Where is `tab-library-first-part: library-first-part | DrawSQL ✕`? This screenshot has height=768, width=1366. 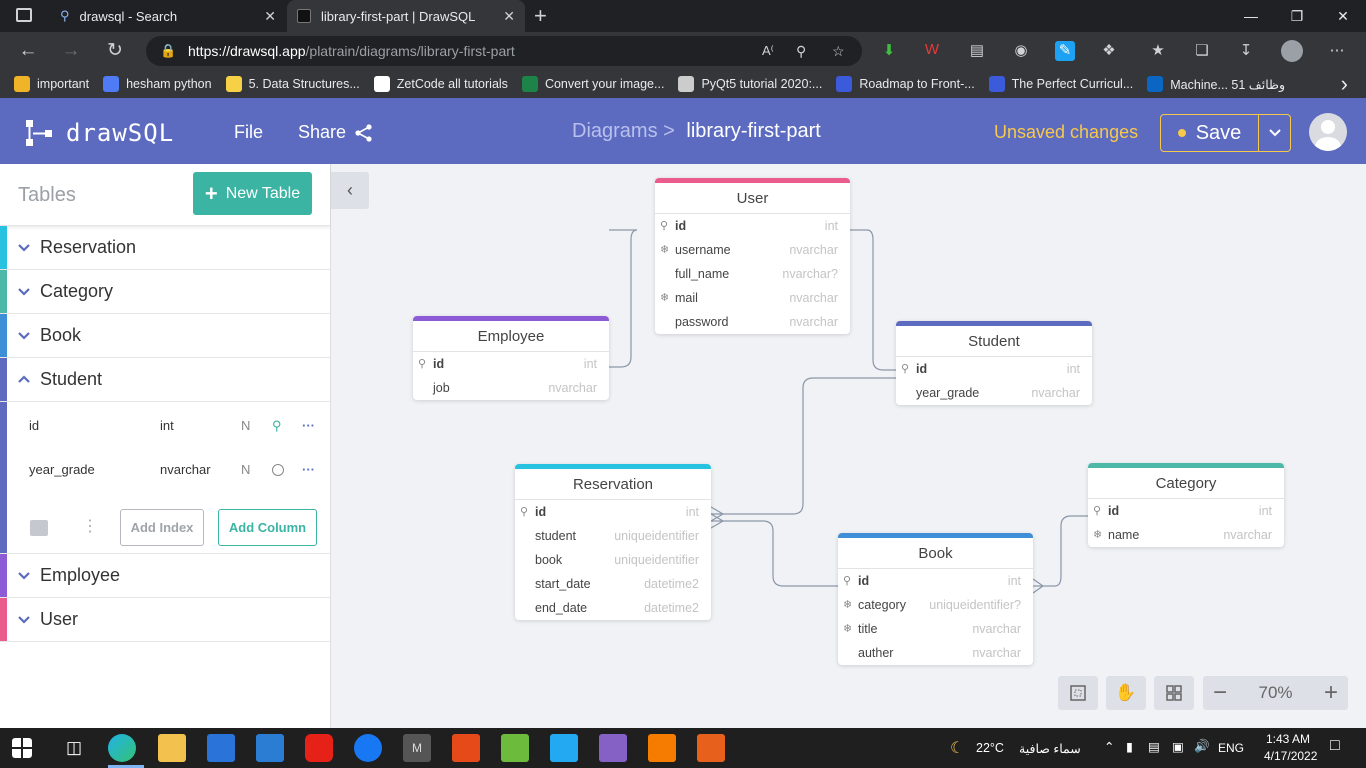
tab-library-first-part: library-first-part | DrawSQL ✕ is located at coordinates (406, 16).